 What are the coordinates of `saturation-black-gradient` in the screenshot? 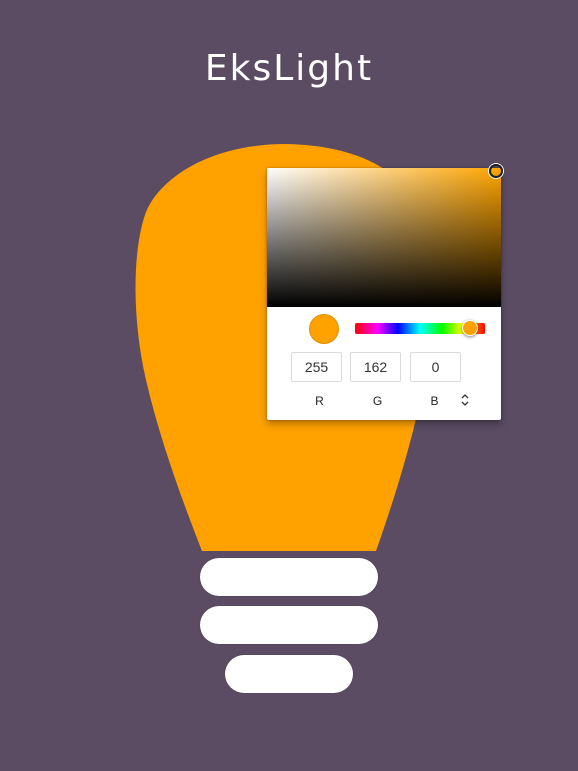 It's located at (384, 237).